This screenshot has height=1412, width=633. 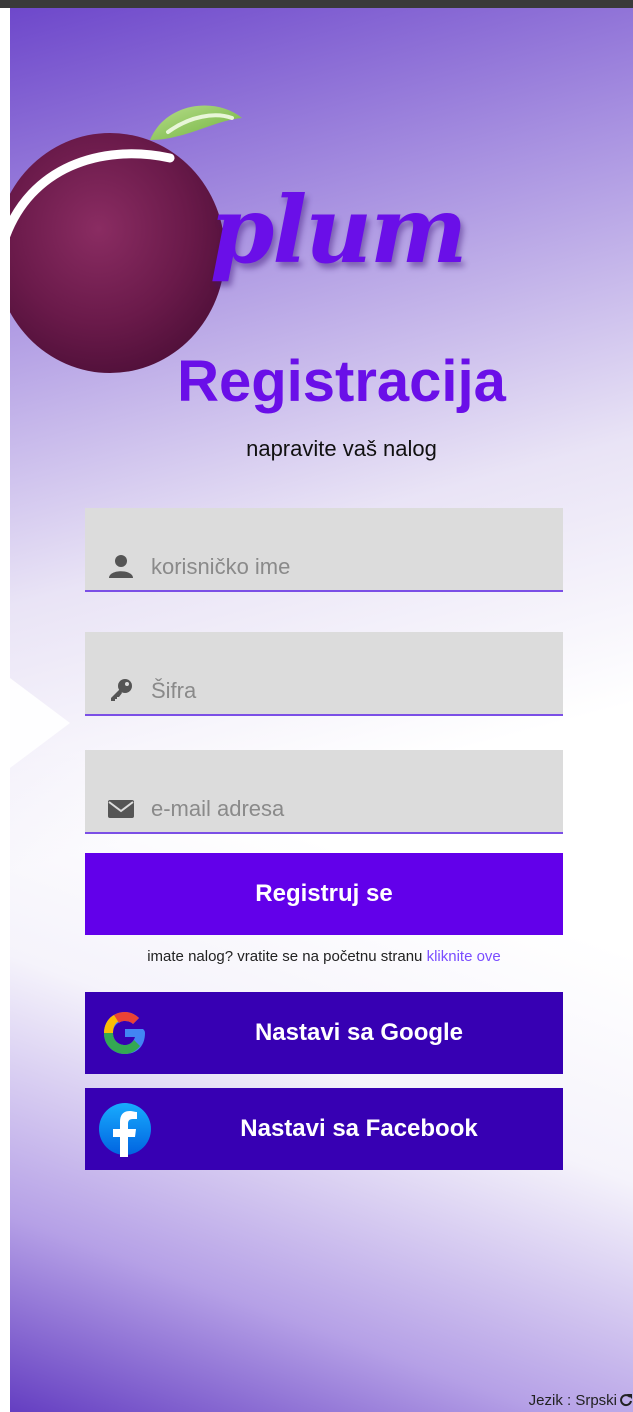 I want to click on user-icon, so click(x=121, y=566).